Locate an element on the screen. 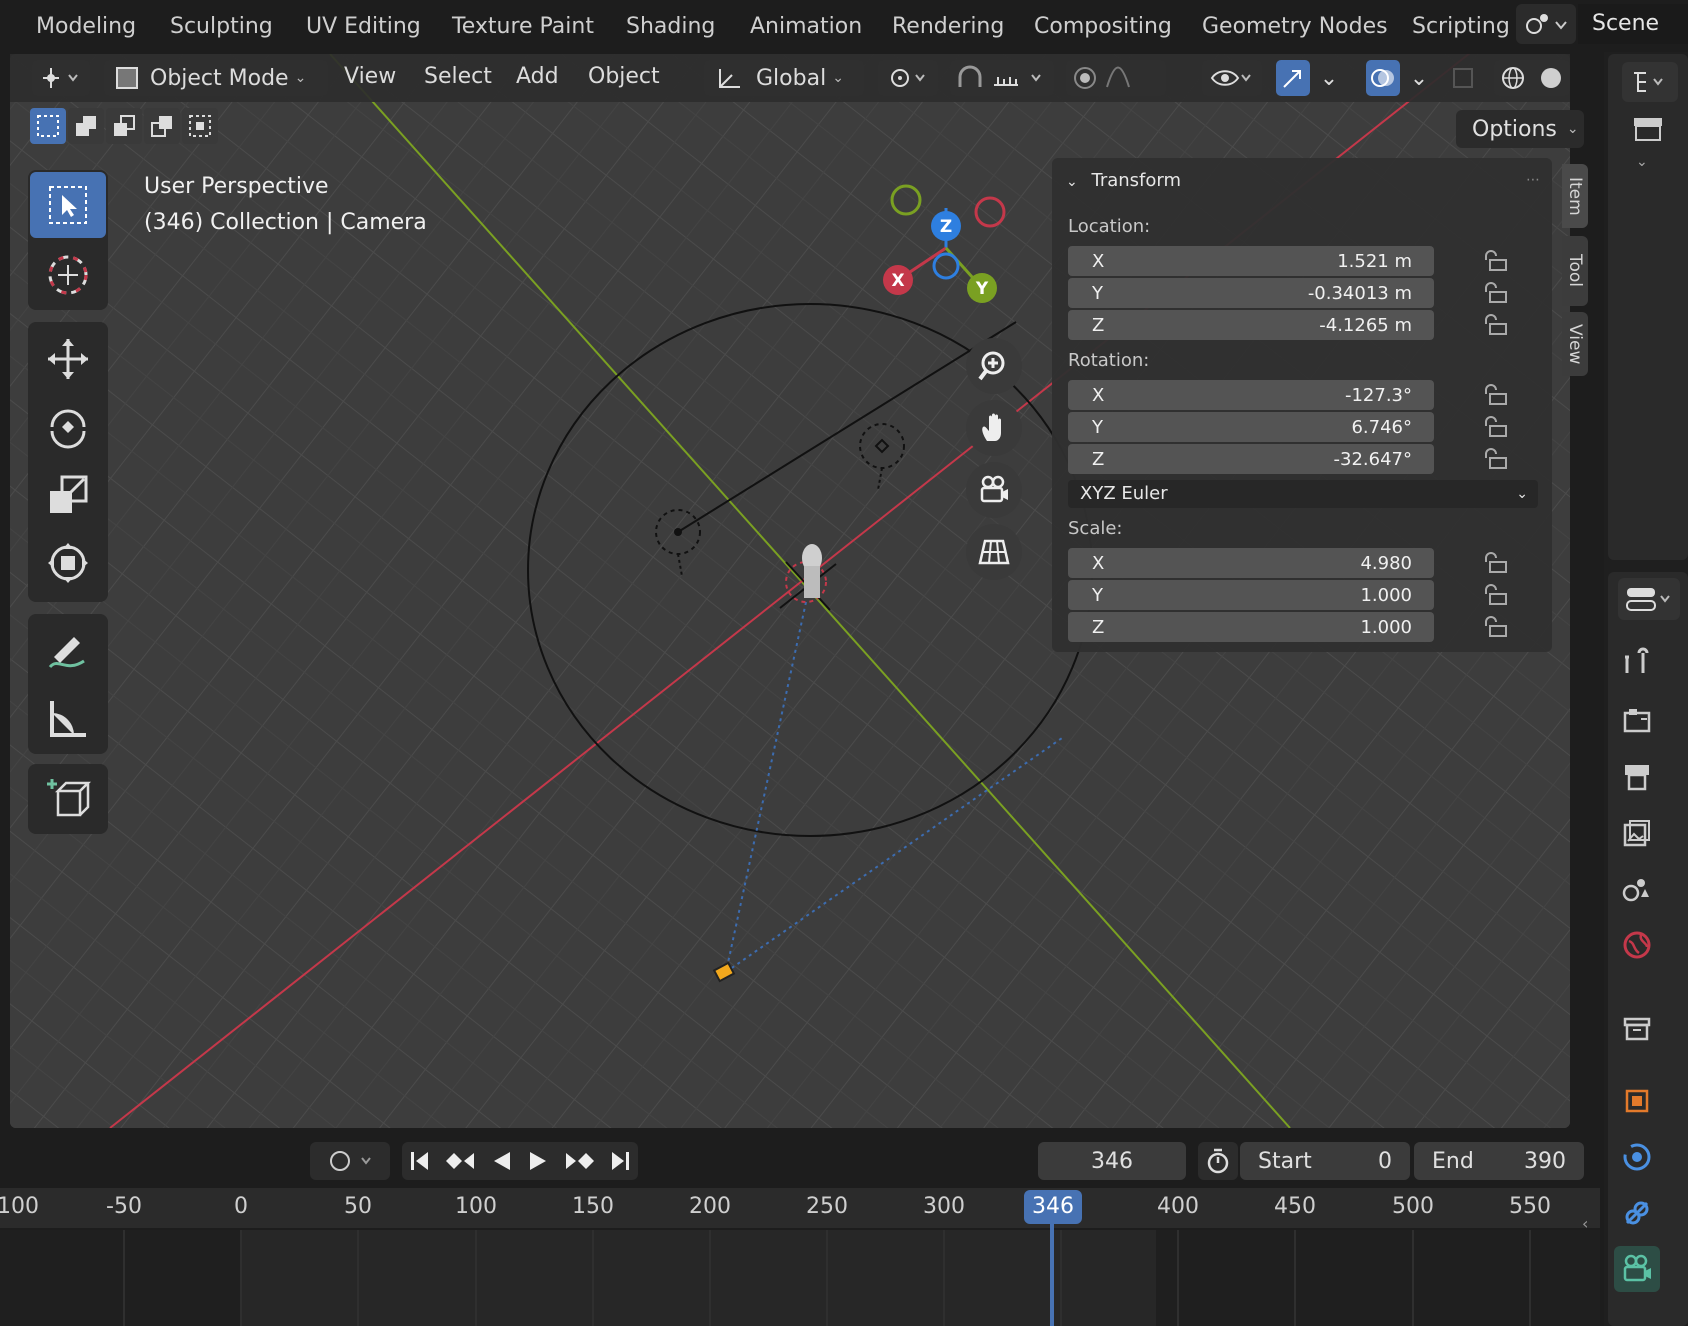 The height and width of the screenshot is (1326, 1688). perspective-grid-icon is located at coordinates (994, 552).